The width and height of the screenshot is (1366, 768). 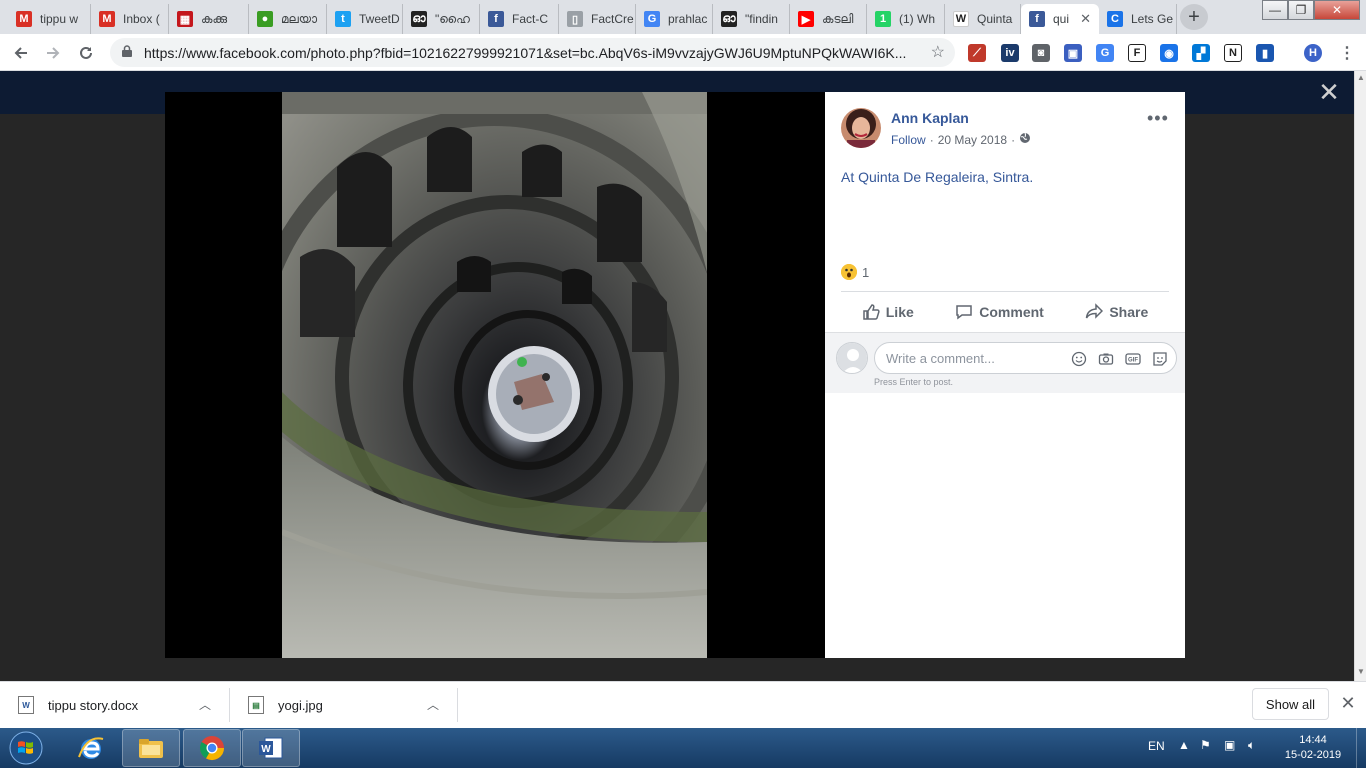 I want to click on loading-icon: C, so click(x=1115, y=19).